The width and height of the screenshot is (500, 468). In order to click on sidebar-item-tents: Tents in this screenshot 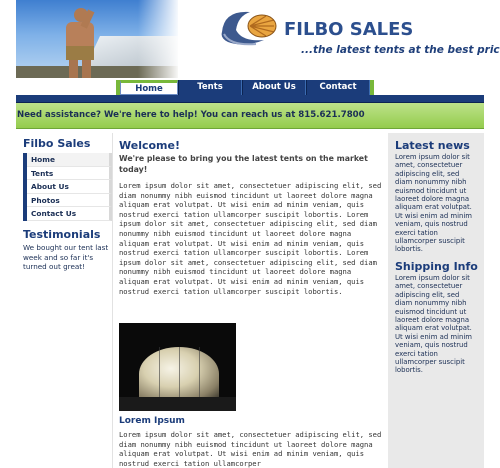, I will do `click(69, 173)`.